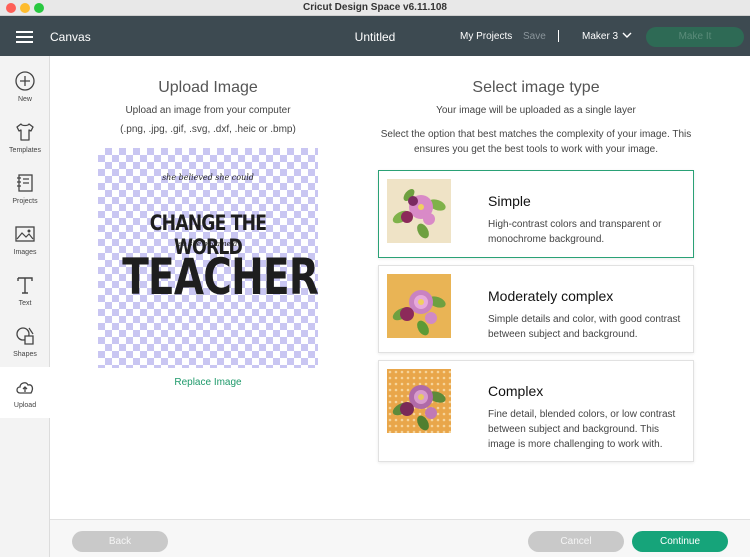 Image resolution: width=750 pixels, height=557 pixels. I want to click on sidebar-item-shapes: Shapes, so click(25, 341).